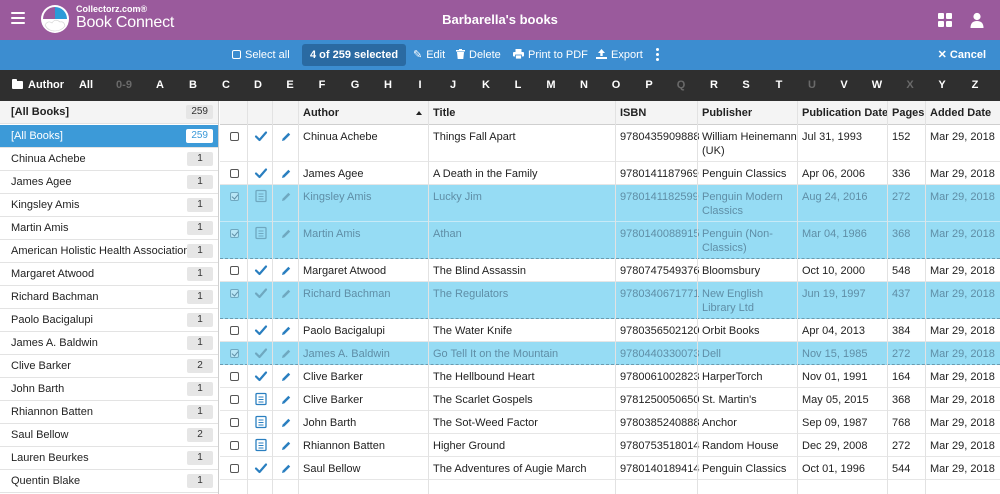 The height and width of the screenshot is (494, 1000). Describe the element at coordinates (109, 458) in the screenshot. I see `sidebar-item: Lauren Beurkes 1` at that location.